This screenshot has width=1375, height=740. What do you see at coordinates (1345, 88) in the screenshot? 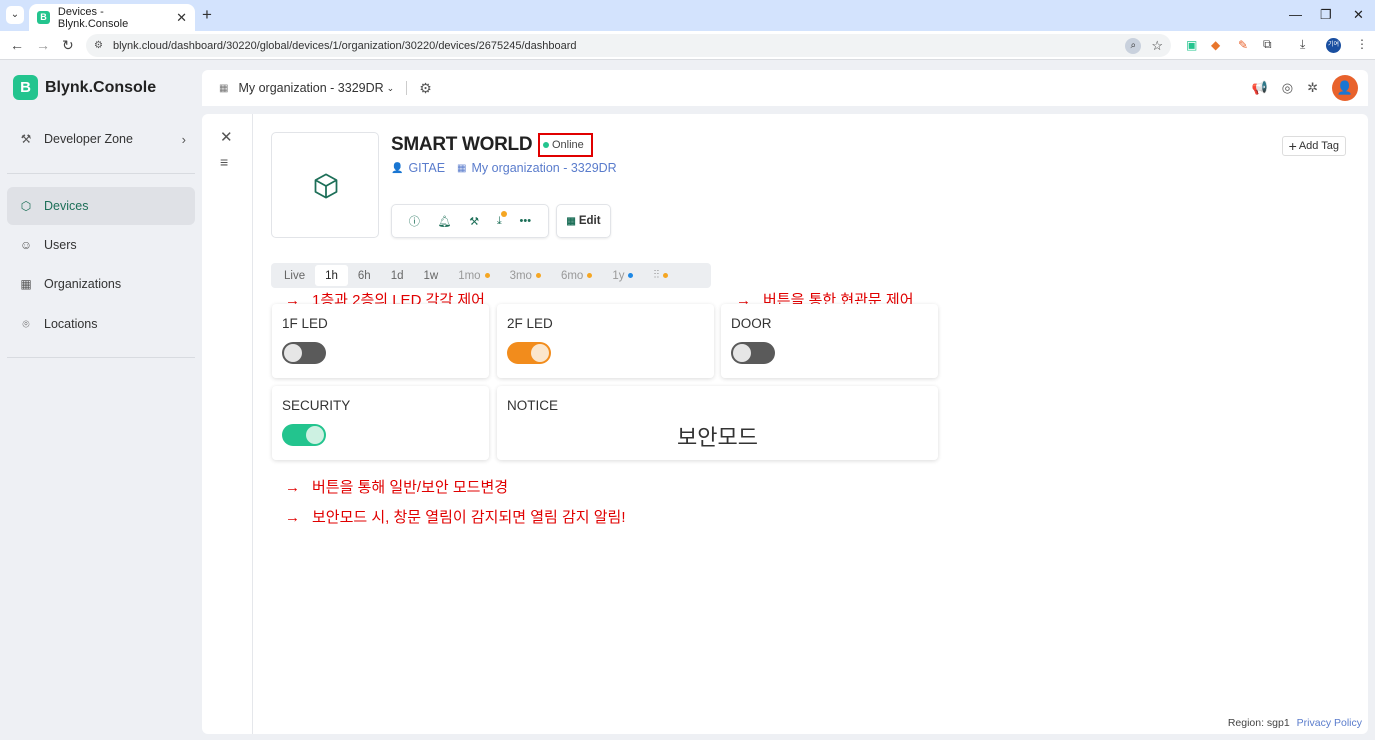
I see `user-avatar: 👤` at bounding box center [1345, 88].